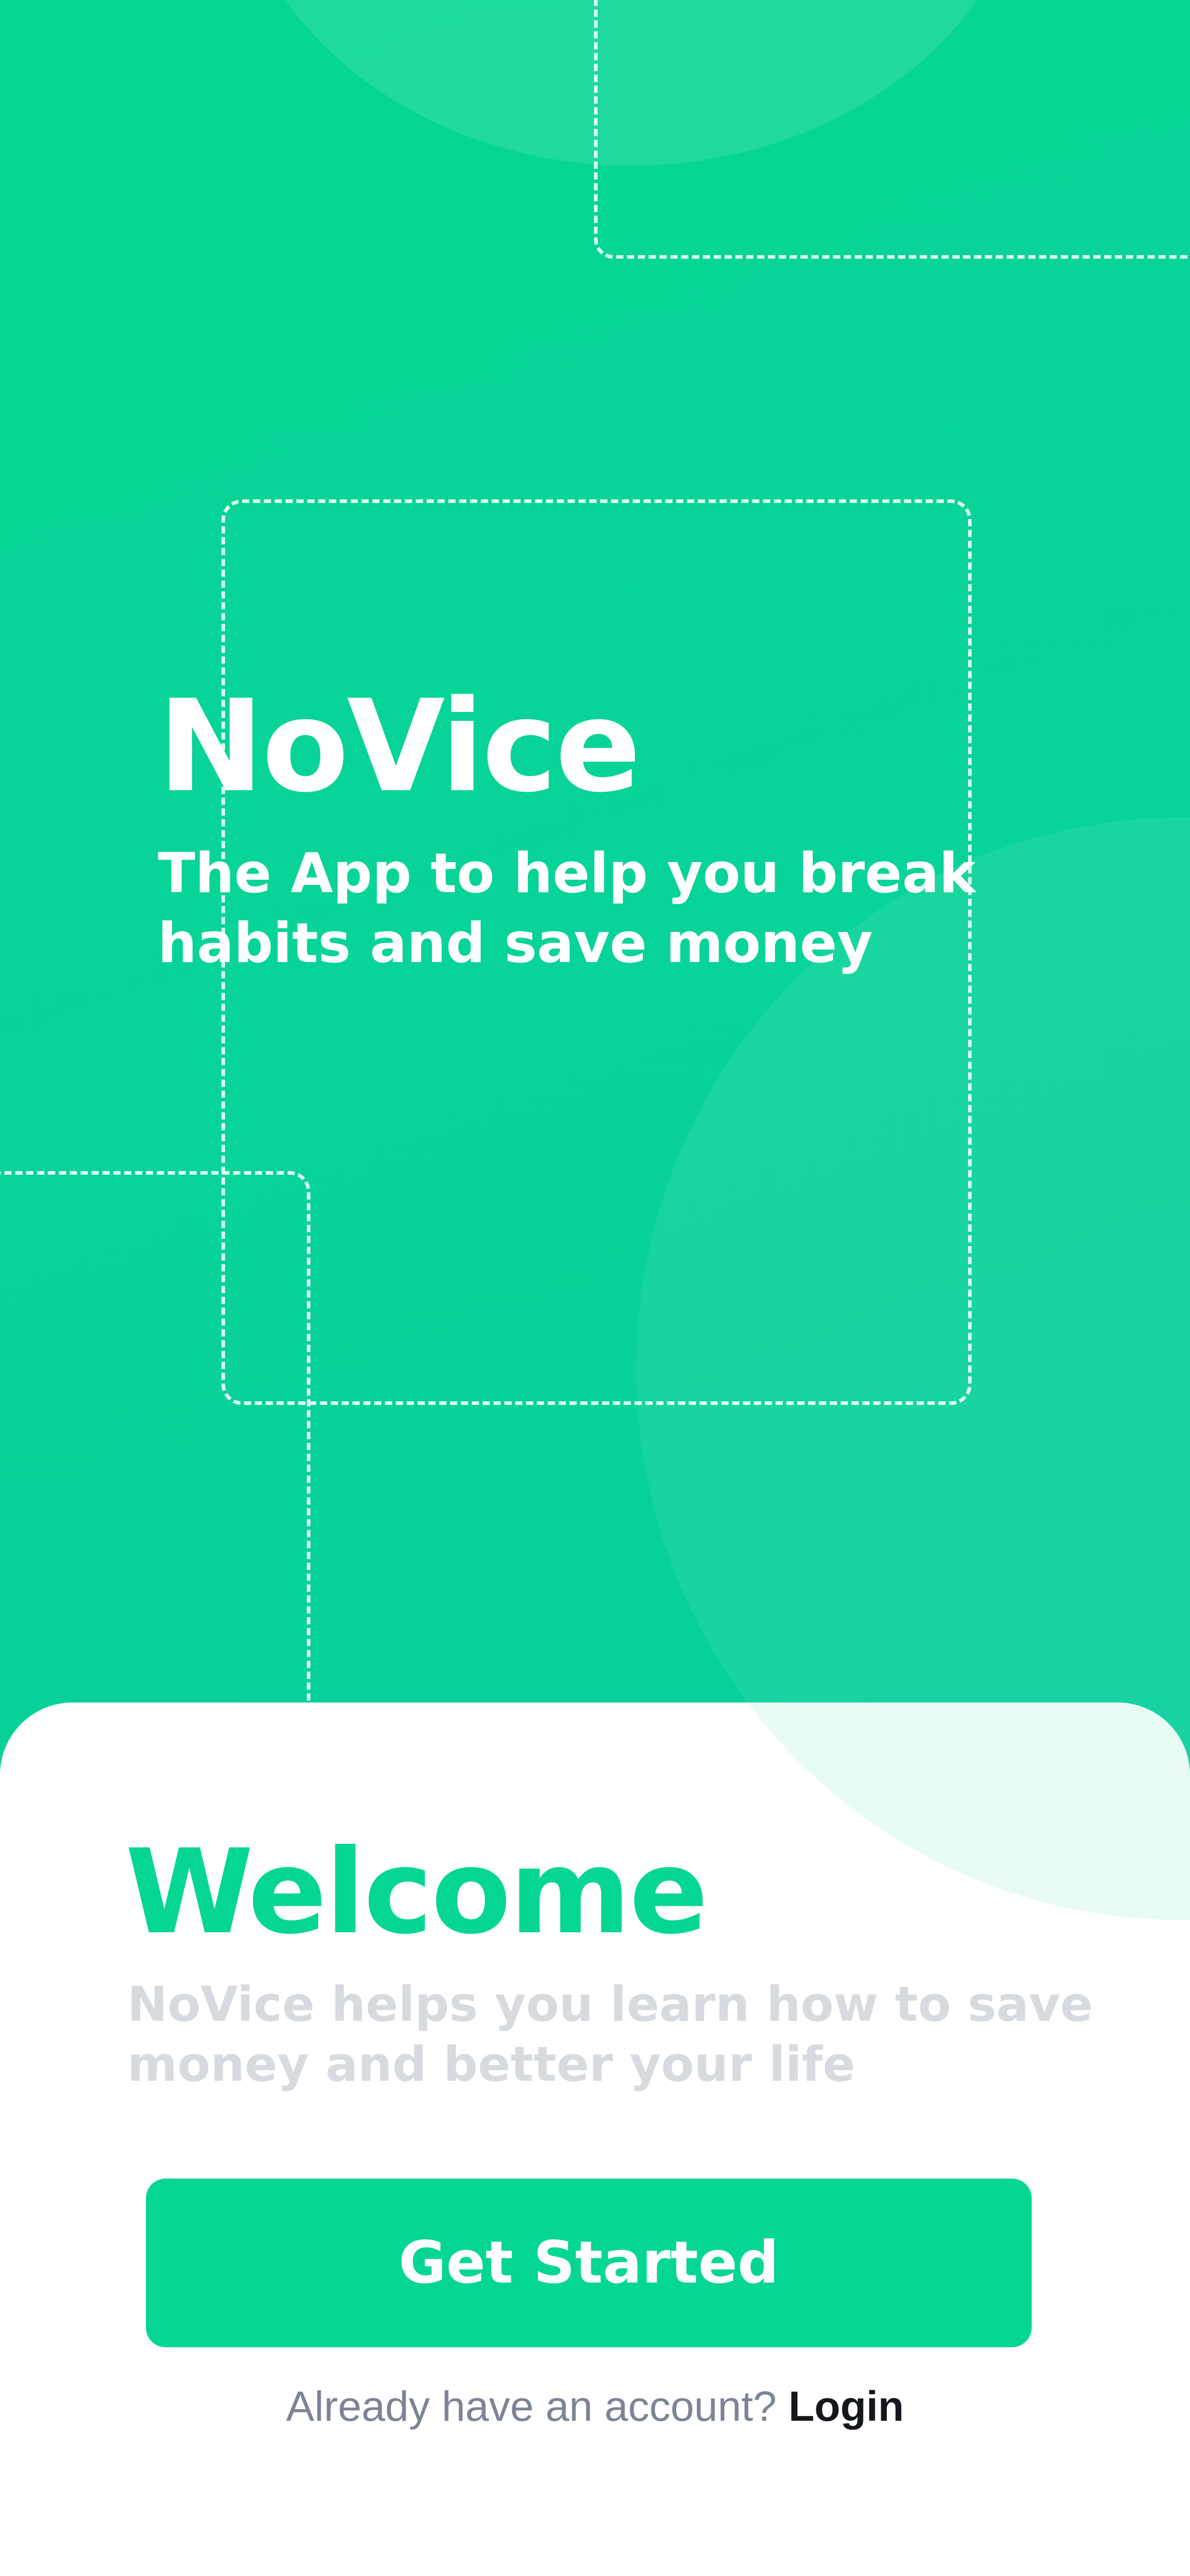 The height and width of the screenshot is (2576, 1190). Describe the element at coordinates (892, 129) in the screenshot. I see `dashed-frame-top` at that location.